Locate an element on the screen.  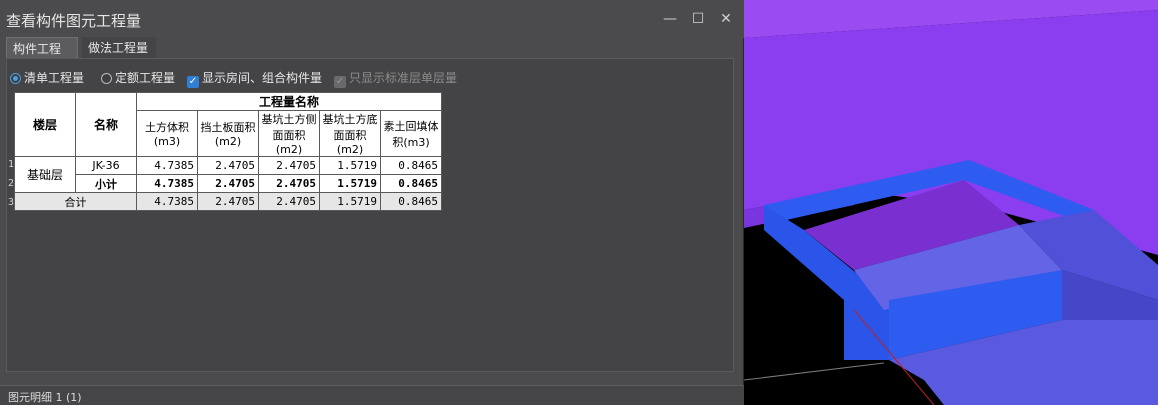
dialog-title: 查看构件图元工程量 is located at coordinates (74, 21).